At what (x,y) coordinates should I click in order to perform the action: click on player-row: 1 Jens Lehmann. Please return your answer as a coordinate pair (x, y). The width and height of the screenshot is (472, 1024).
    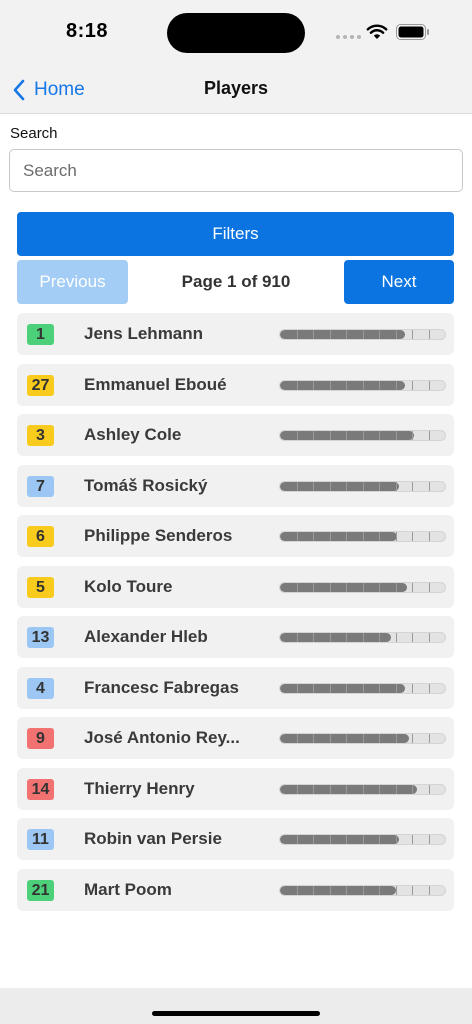
    Looking at the image, I should click on (235, 334).